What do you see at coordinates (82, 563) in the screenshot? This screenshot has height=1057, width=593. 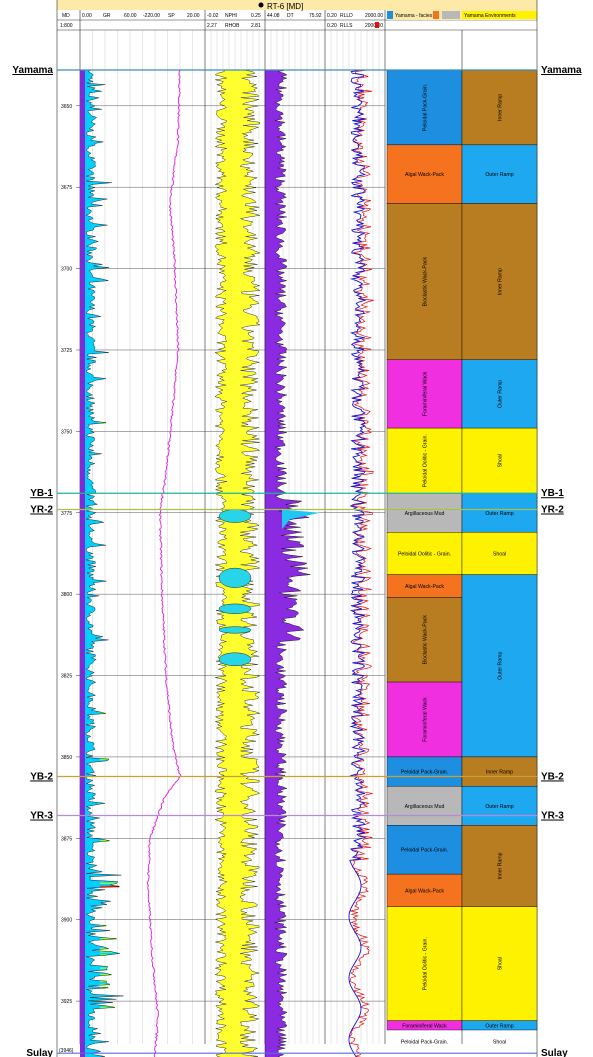 I see `gr-fill-base` at bounding box center [82, 563].